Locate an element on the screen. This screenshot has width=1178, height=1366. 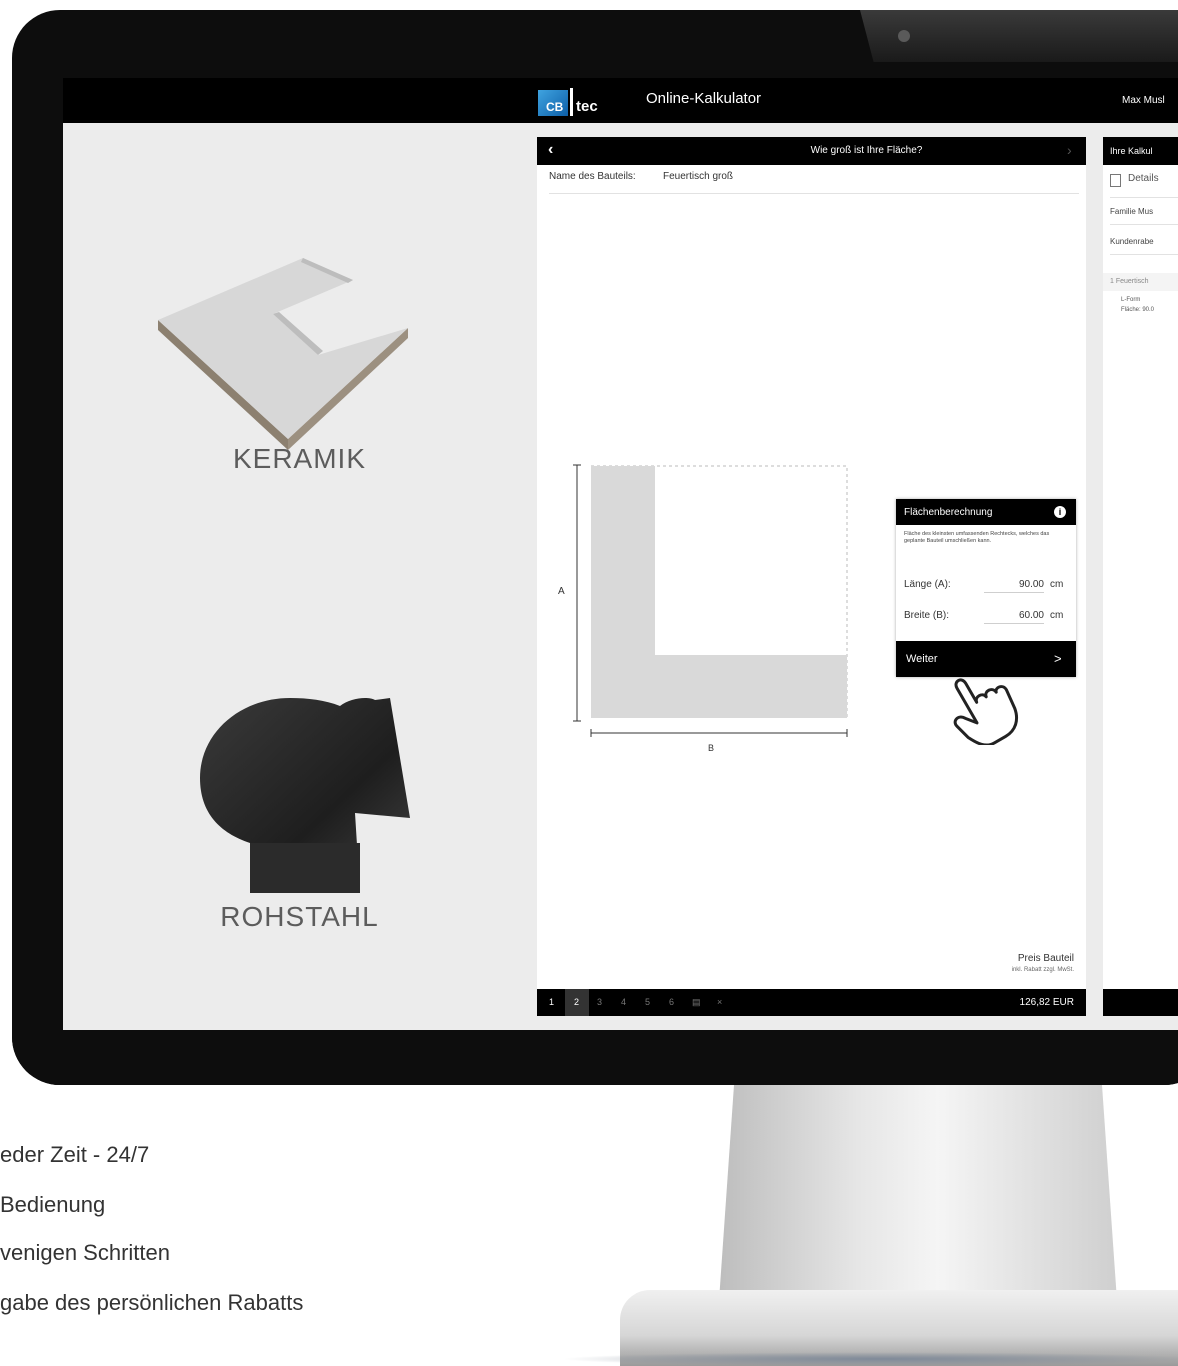
info-icon: i is located at coordinates (1060, 512).